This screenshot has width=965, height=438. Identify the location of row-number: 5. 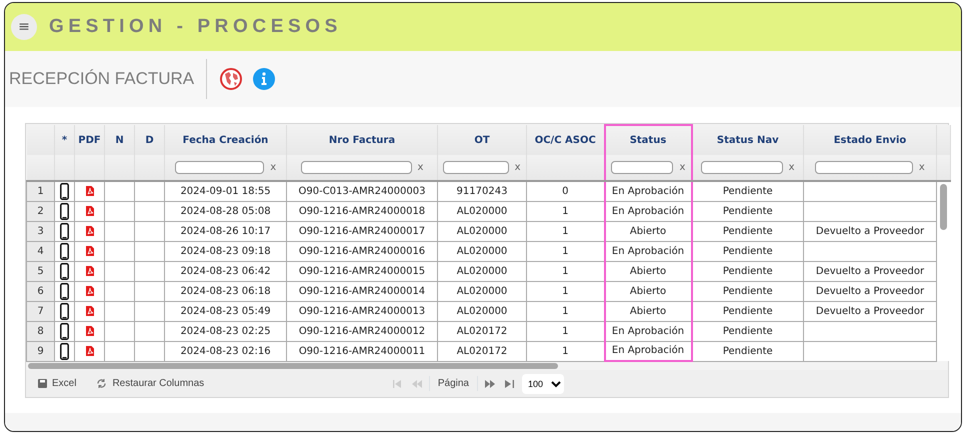
(40, 271).